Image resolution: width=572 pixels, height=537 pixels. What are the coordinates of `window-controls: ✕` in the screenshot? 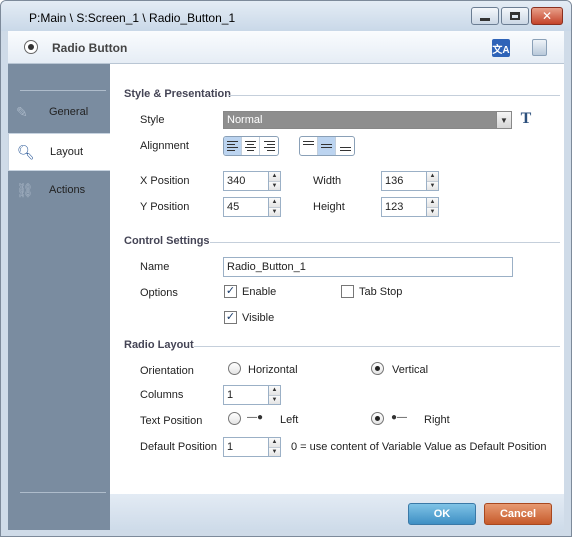 It's located at (517, 16).